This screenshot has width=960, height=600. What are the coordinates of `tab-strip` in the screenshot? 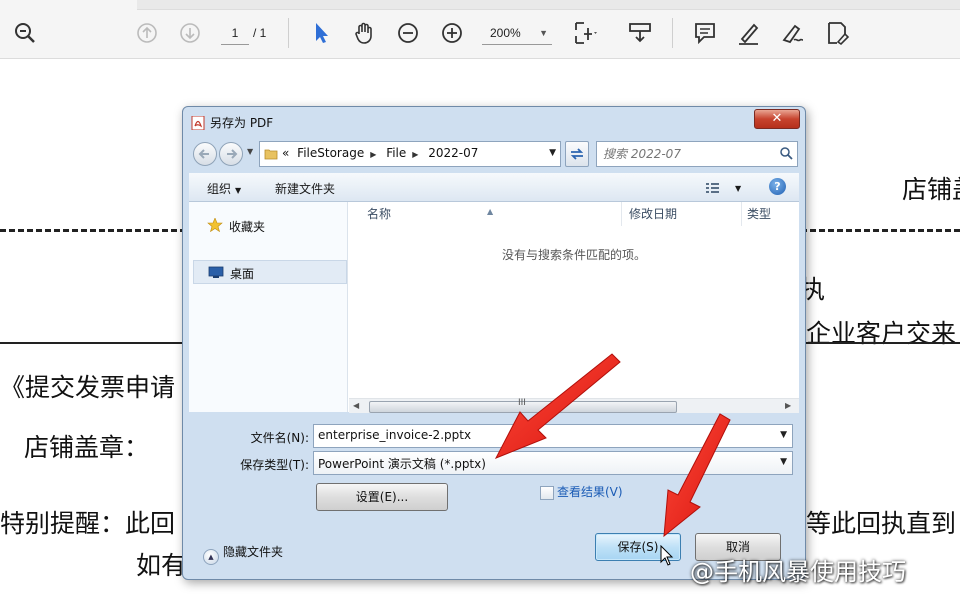 It's located at (548, 5).